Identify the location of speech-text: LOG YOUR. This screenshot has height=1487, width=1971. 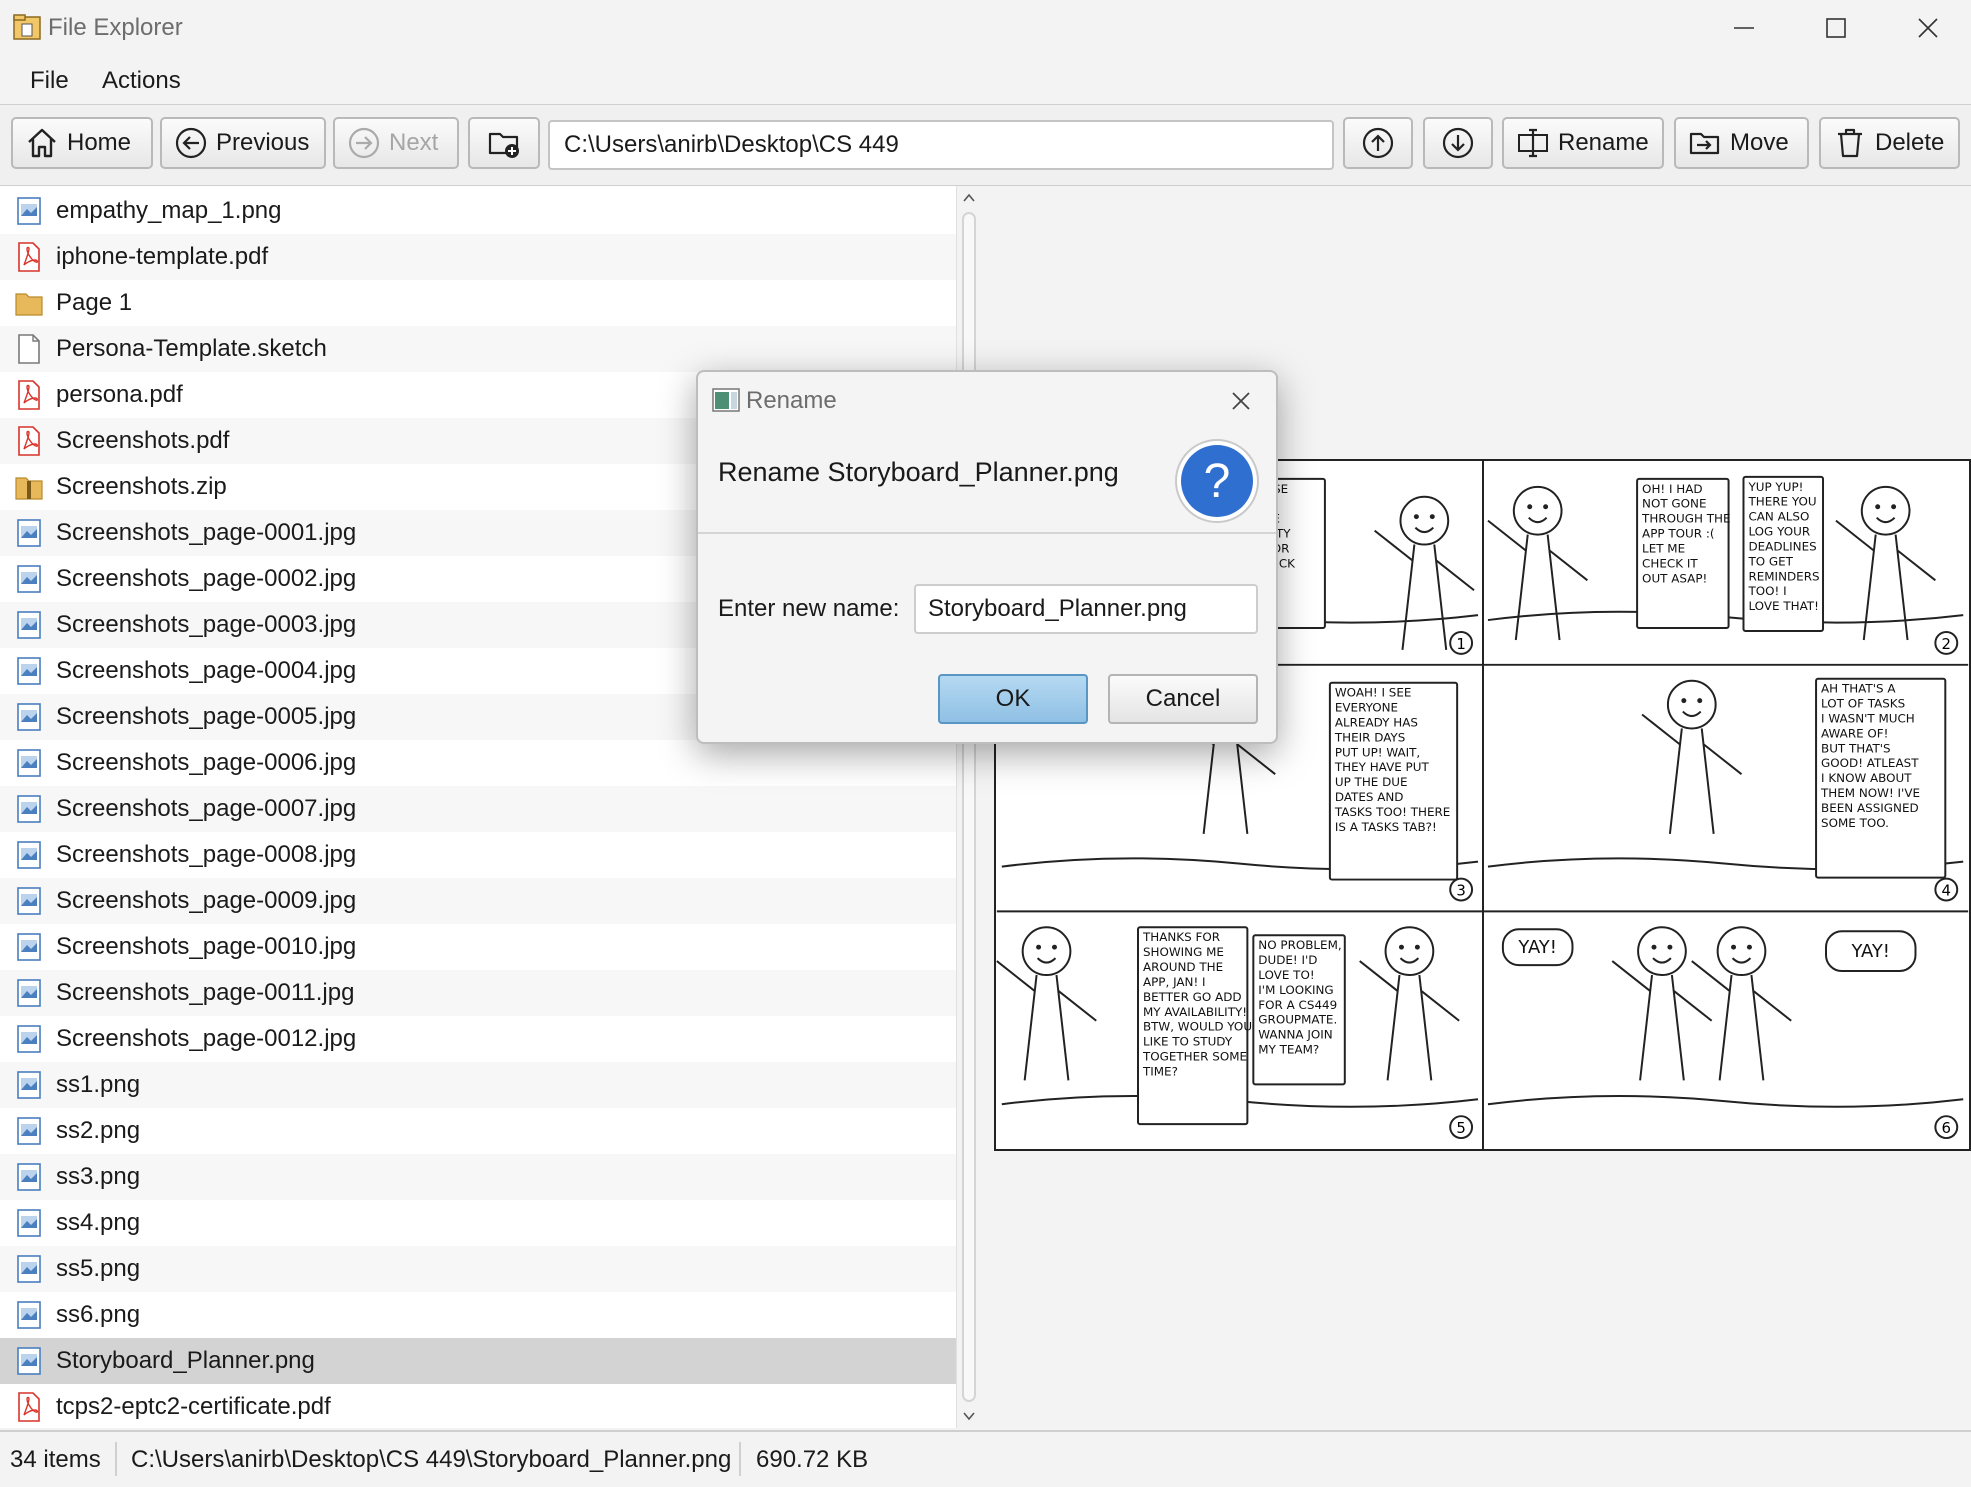
(1779, 532).